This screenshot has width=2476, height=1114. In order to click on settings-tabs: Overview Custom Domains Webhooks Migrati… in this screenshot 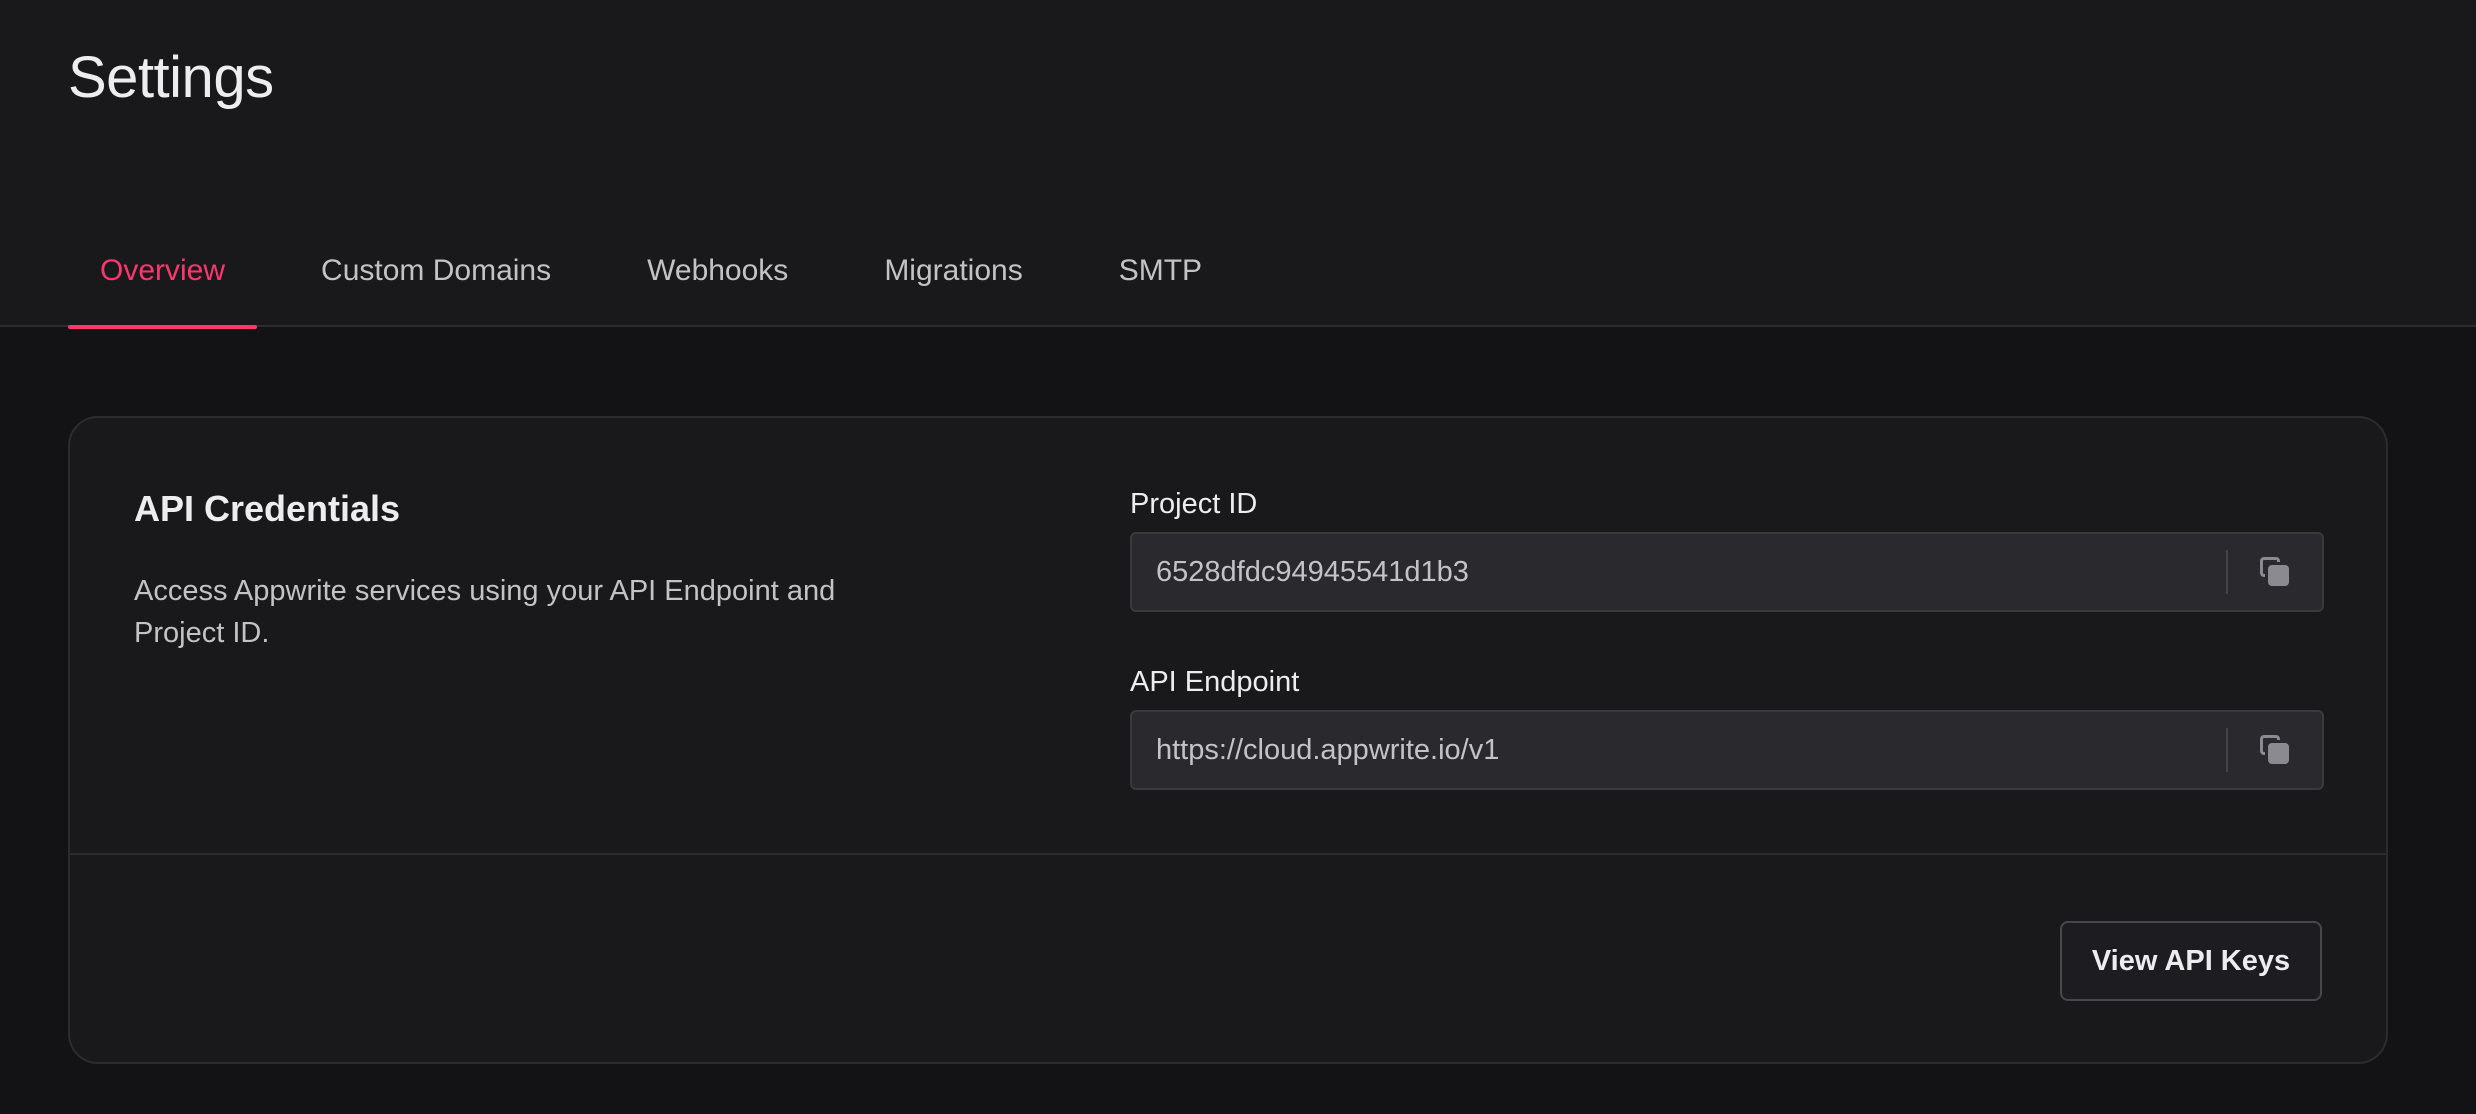, I will do `click(667, 284)`.